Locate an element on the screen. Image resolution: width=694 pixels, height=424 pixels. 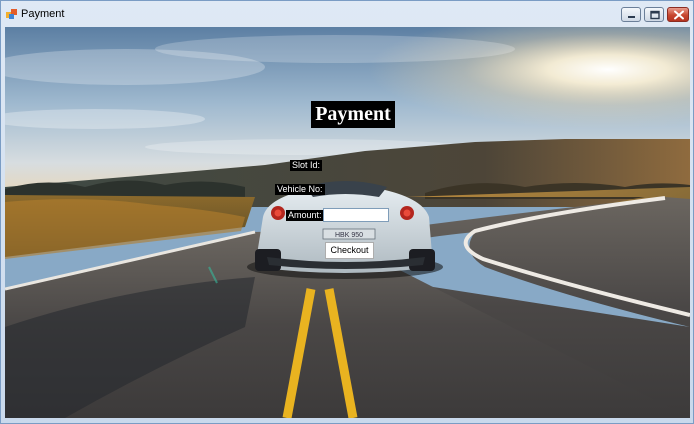
minimize-icon is located at coordinates (631, 17).